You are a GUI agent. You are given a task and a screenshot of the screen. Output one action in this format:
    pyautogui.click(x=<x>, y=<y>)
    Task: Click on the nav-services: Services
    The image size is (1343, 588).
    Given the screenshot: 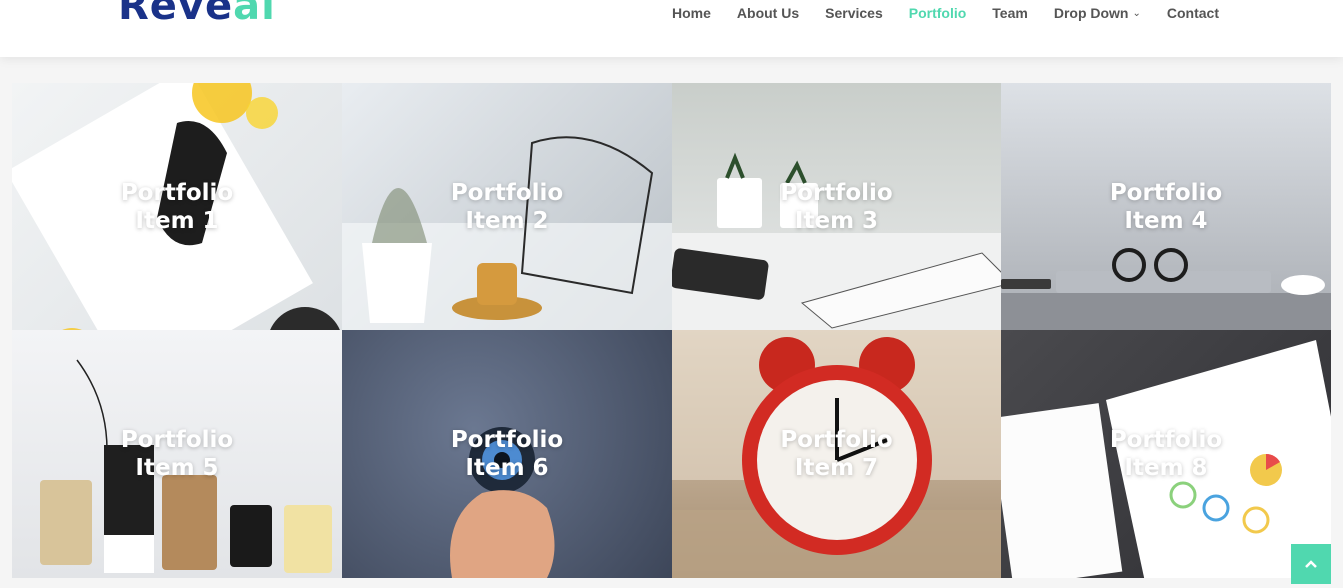 What is the action you would take?
    pyautogui.click(x=854, y=13)
    